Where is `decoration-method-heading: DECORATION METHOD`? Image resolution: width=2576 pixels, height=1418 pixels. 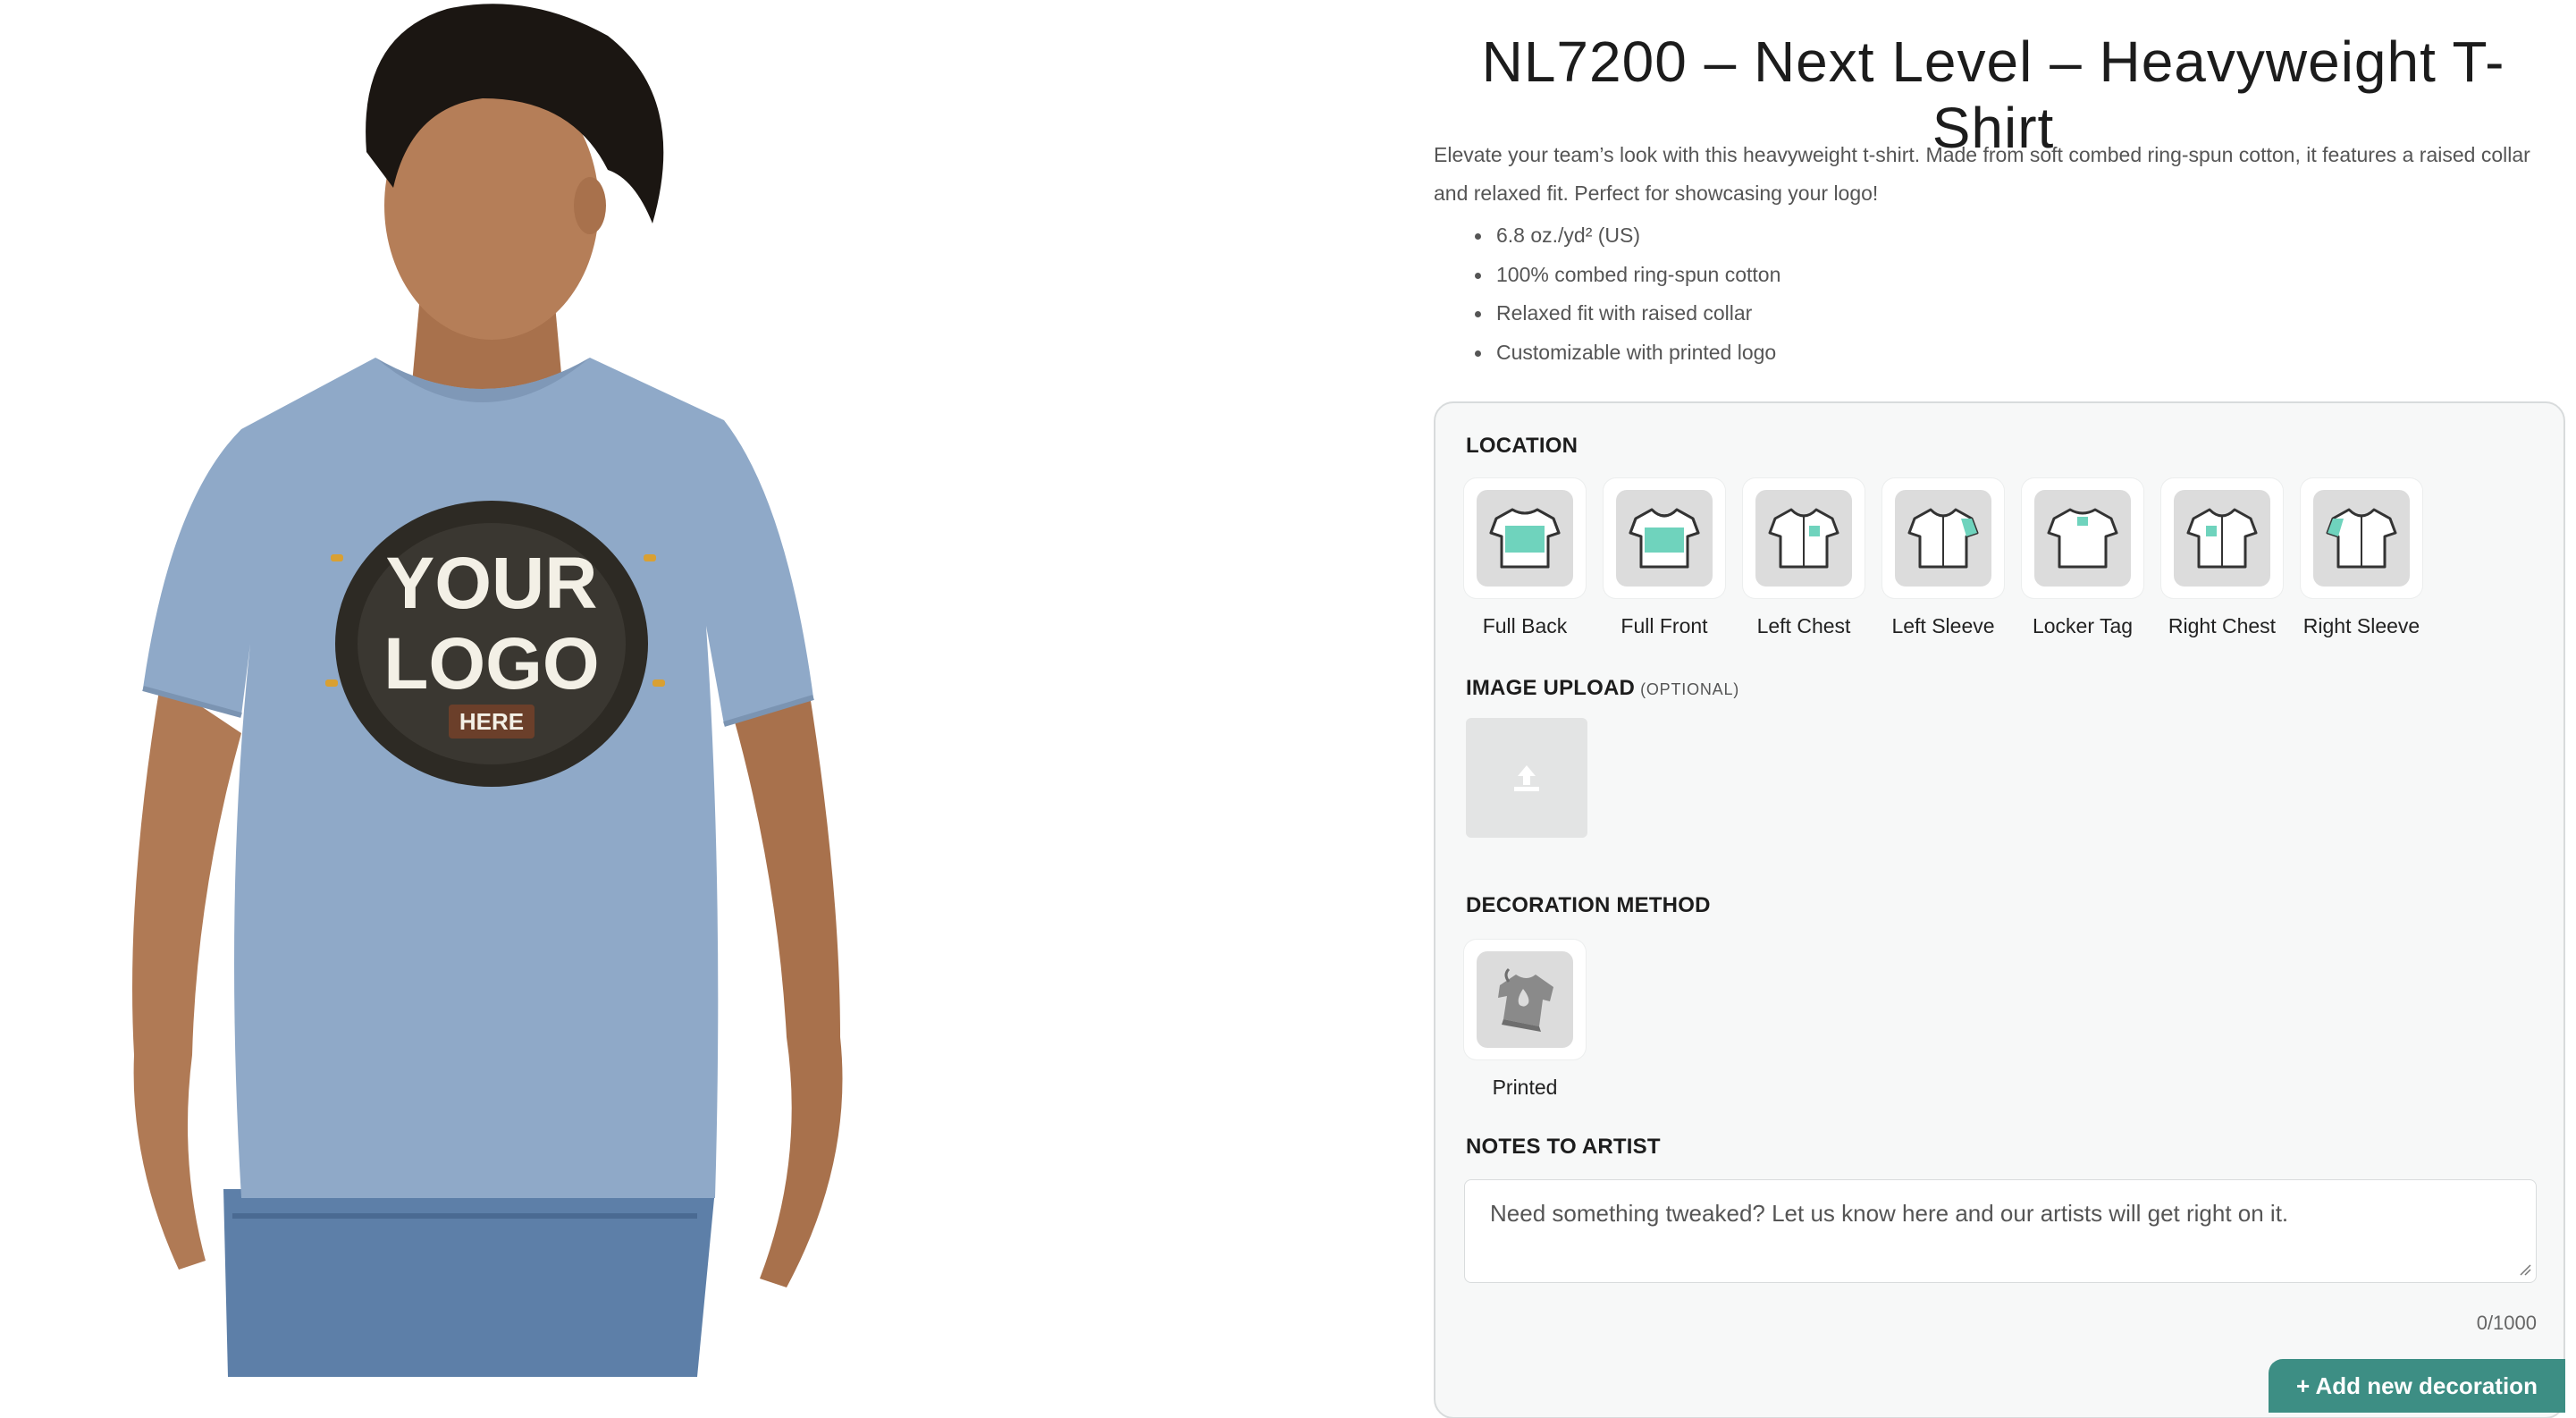 decoration-method-heading: DECORATION METHOD is located at coordinates (1589, 905).